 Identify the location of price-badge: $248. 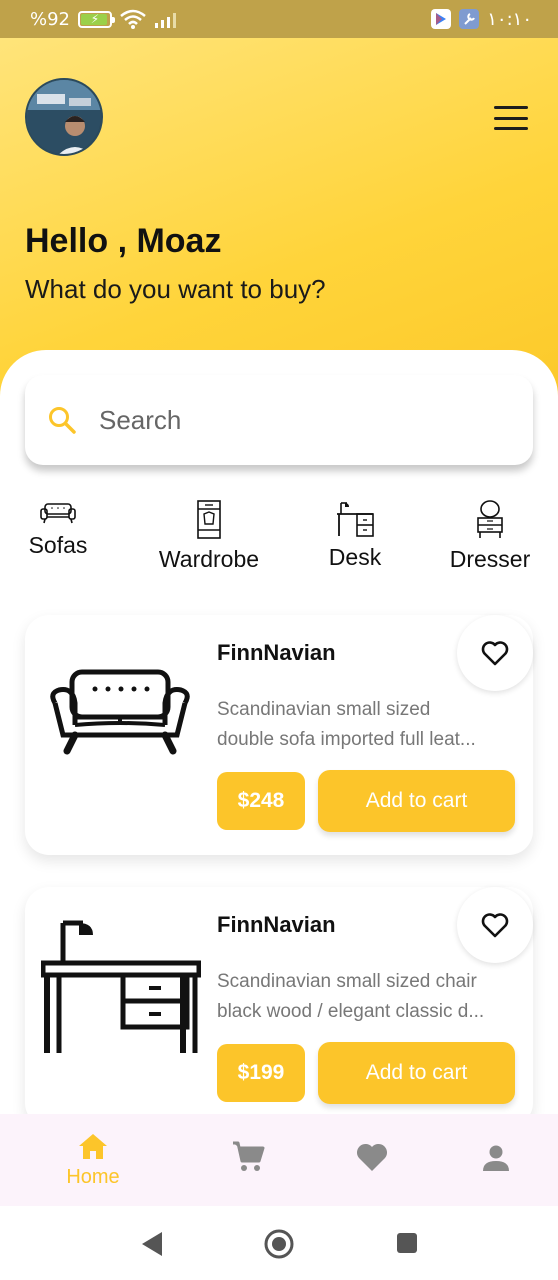
(261, 801).